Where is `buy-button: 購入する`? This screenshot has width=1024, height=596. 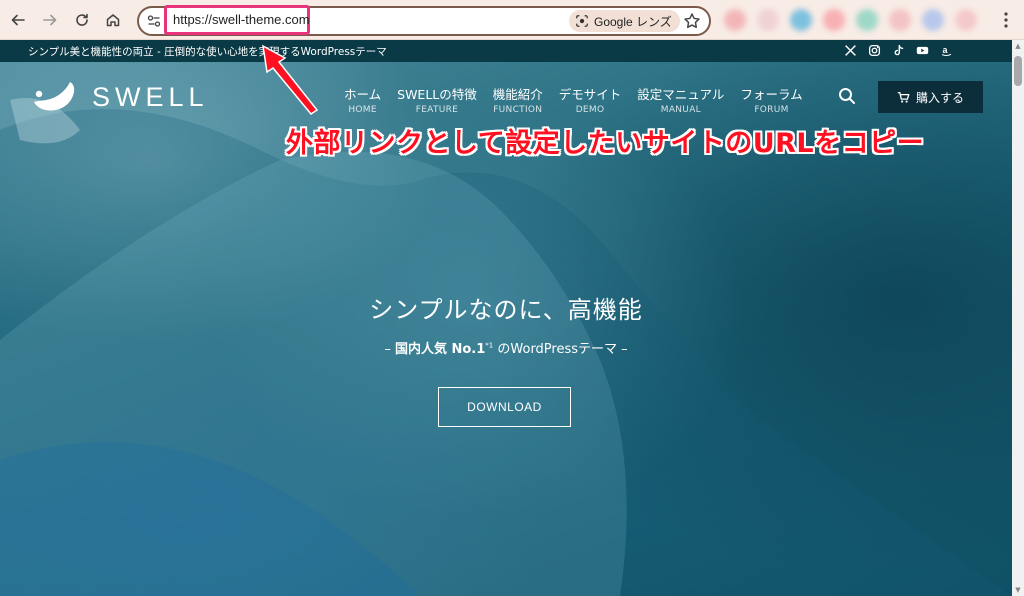
buy-button: 購入する is located at coordinates (930, 97).